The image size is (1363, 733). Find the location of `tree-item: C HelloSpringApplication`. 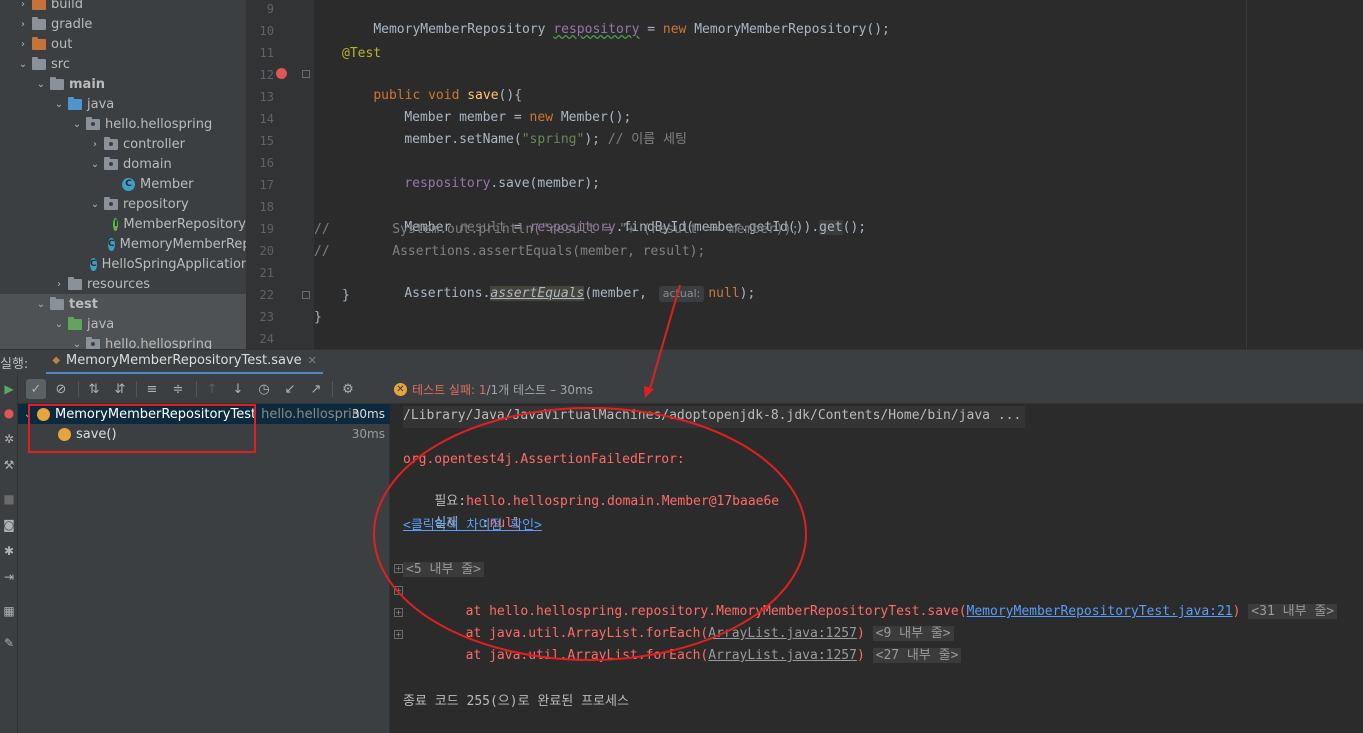

tree-item: C HelloSpringApplication is located at coordinates (123, 264).